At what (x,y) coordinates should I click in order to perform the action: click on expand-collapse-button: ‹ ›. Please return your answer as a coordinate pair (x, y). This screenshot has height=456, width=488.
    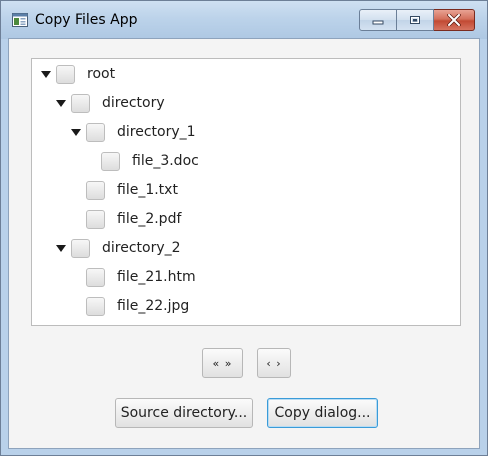
    Looking at the image, I should click on (274, 363).